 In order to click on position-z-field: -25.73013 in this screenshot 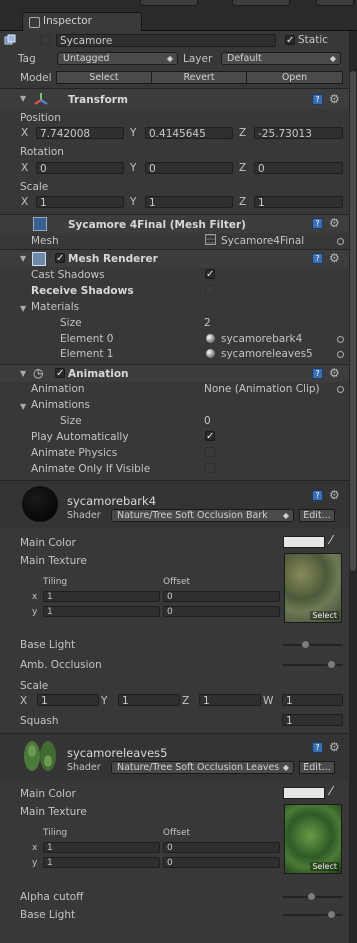, I will do `click(298, 133)`.